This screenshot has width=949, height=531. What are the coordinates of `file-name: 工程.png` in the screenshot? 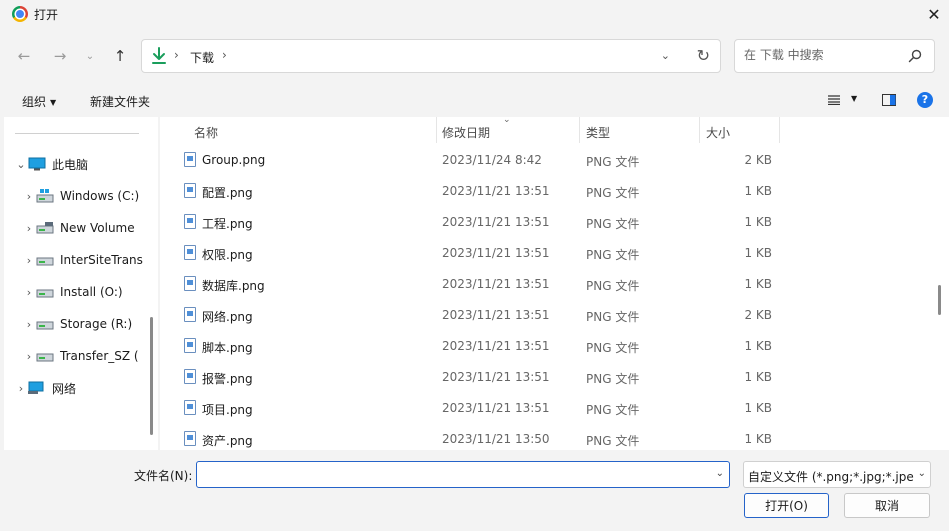 It's located at (227, 224).